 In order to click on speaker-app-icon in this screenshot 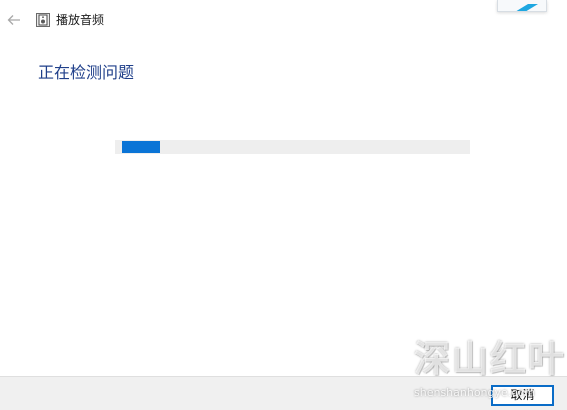, I will do `click(43, 20)`.